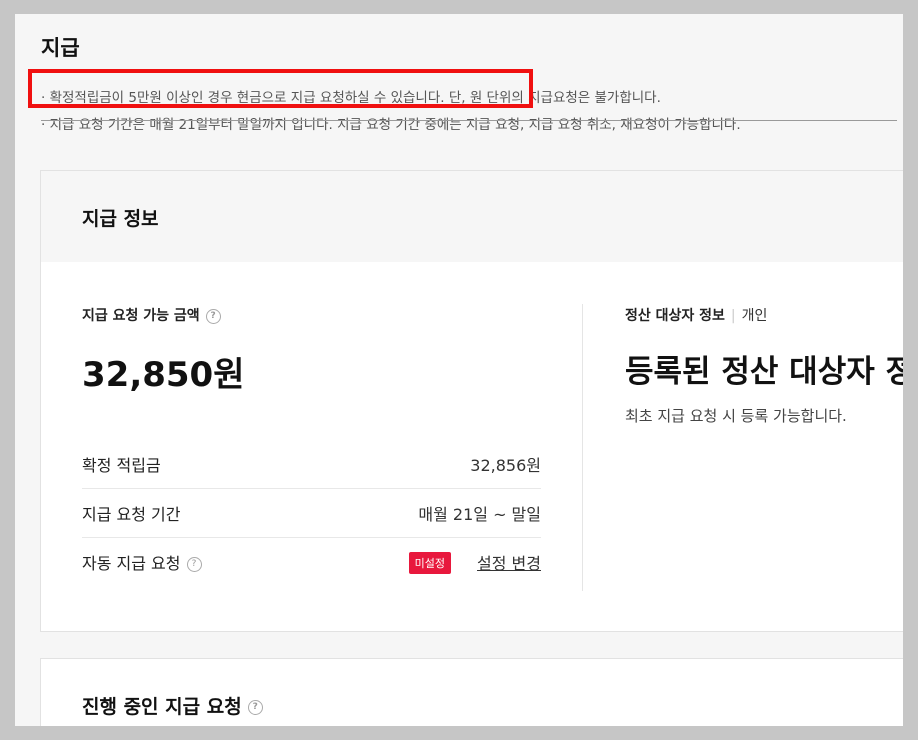  I want to click on confirmed-points-row: 확정 적립금 32,856원, so click(311, 464).